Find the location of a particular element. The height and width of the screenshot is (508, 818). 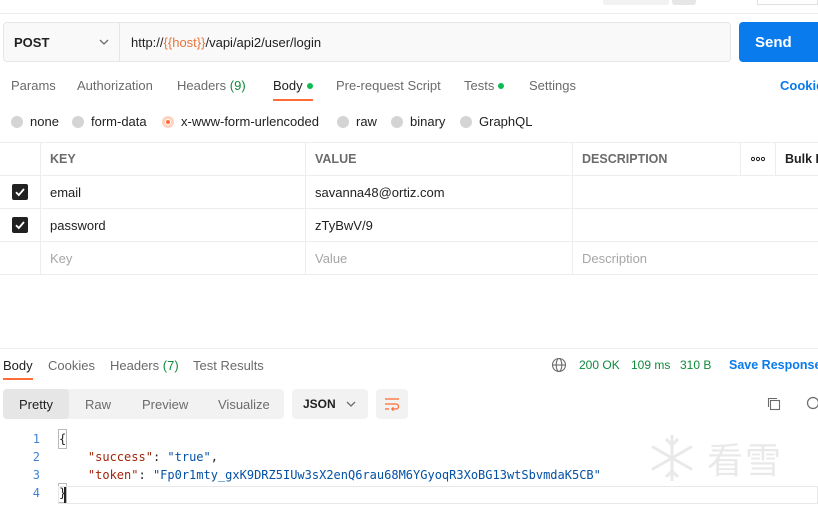

json-key: "token" is located at coordinates (113, 475).